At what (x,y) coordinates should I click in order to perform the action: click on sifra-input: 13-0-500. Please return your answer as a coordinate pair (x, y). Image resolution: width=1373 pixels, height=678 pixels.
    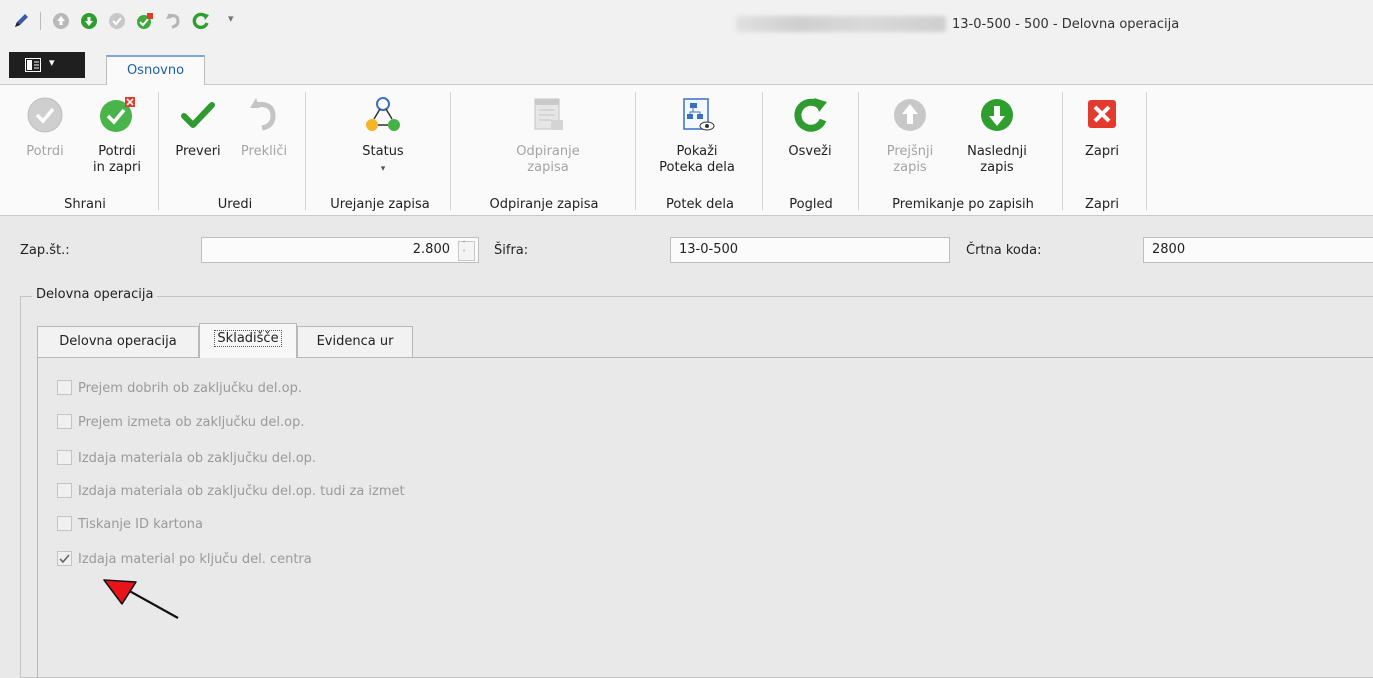
    Looking at the image, I should click on (810, 250).